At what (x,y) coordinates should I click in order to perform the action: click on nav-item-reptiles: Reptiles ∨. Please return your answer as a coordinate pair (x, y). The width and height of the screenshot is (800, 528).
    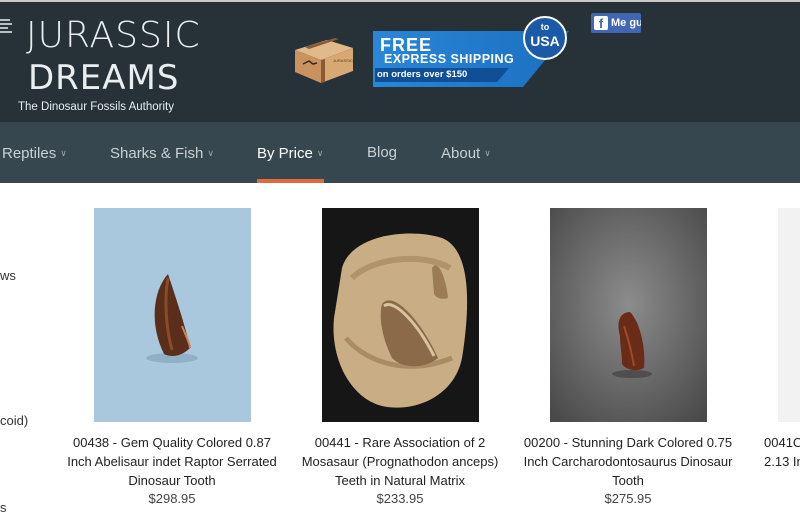
    Looking at the image, I should click on (34, 152).